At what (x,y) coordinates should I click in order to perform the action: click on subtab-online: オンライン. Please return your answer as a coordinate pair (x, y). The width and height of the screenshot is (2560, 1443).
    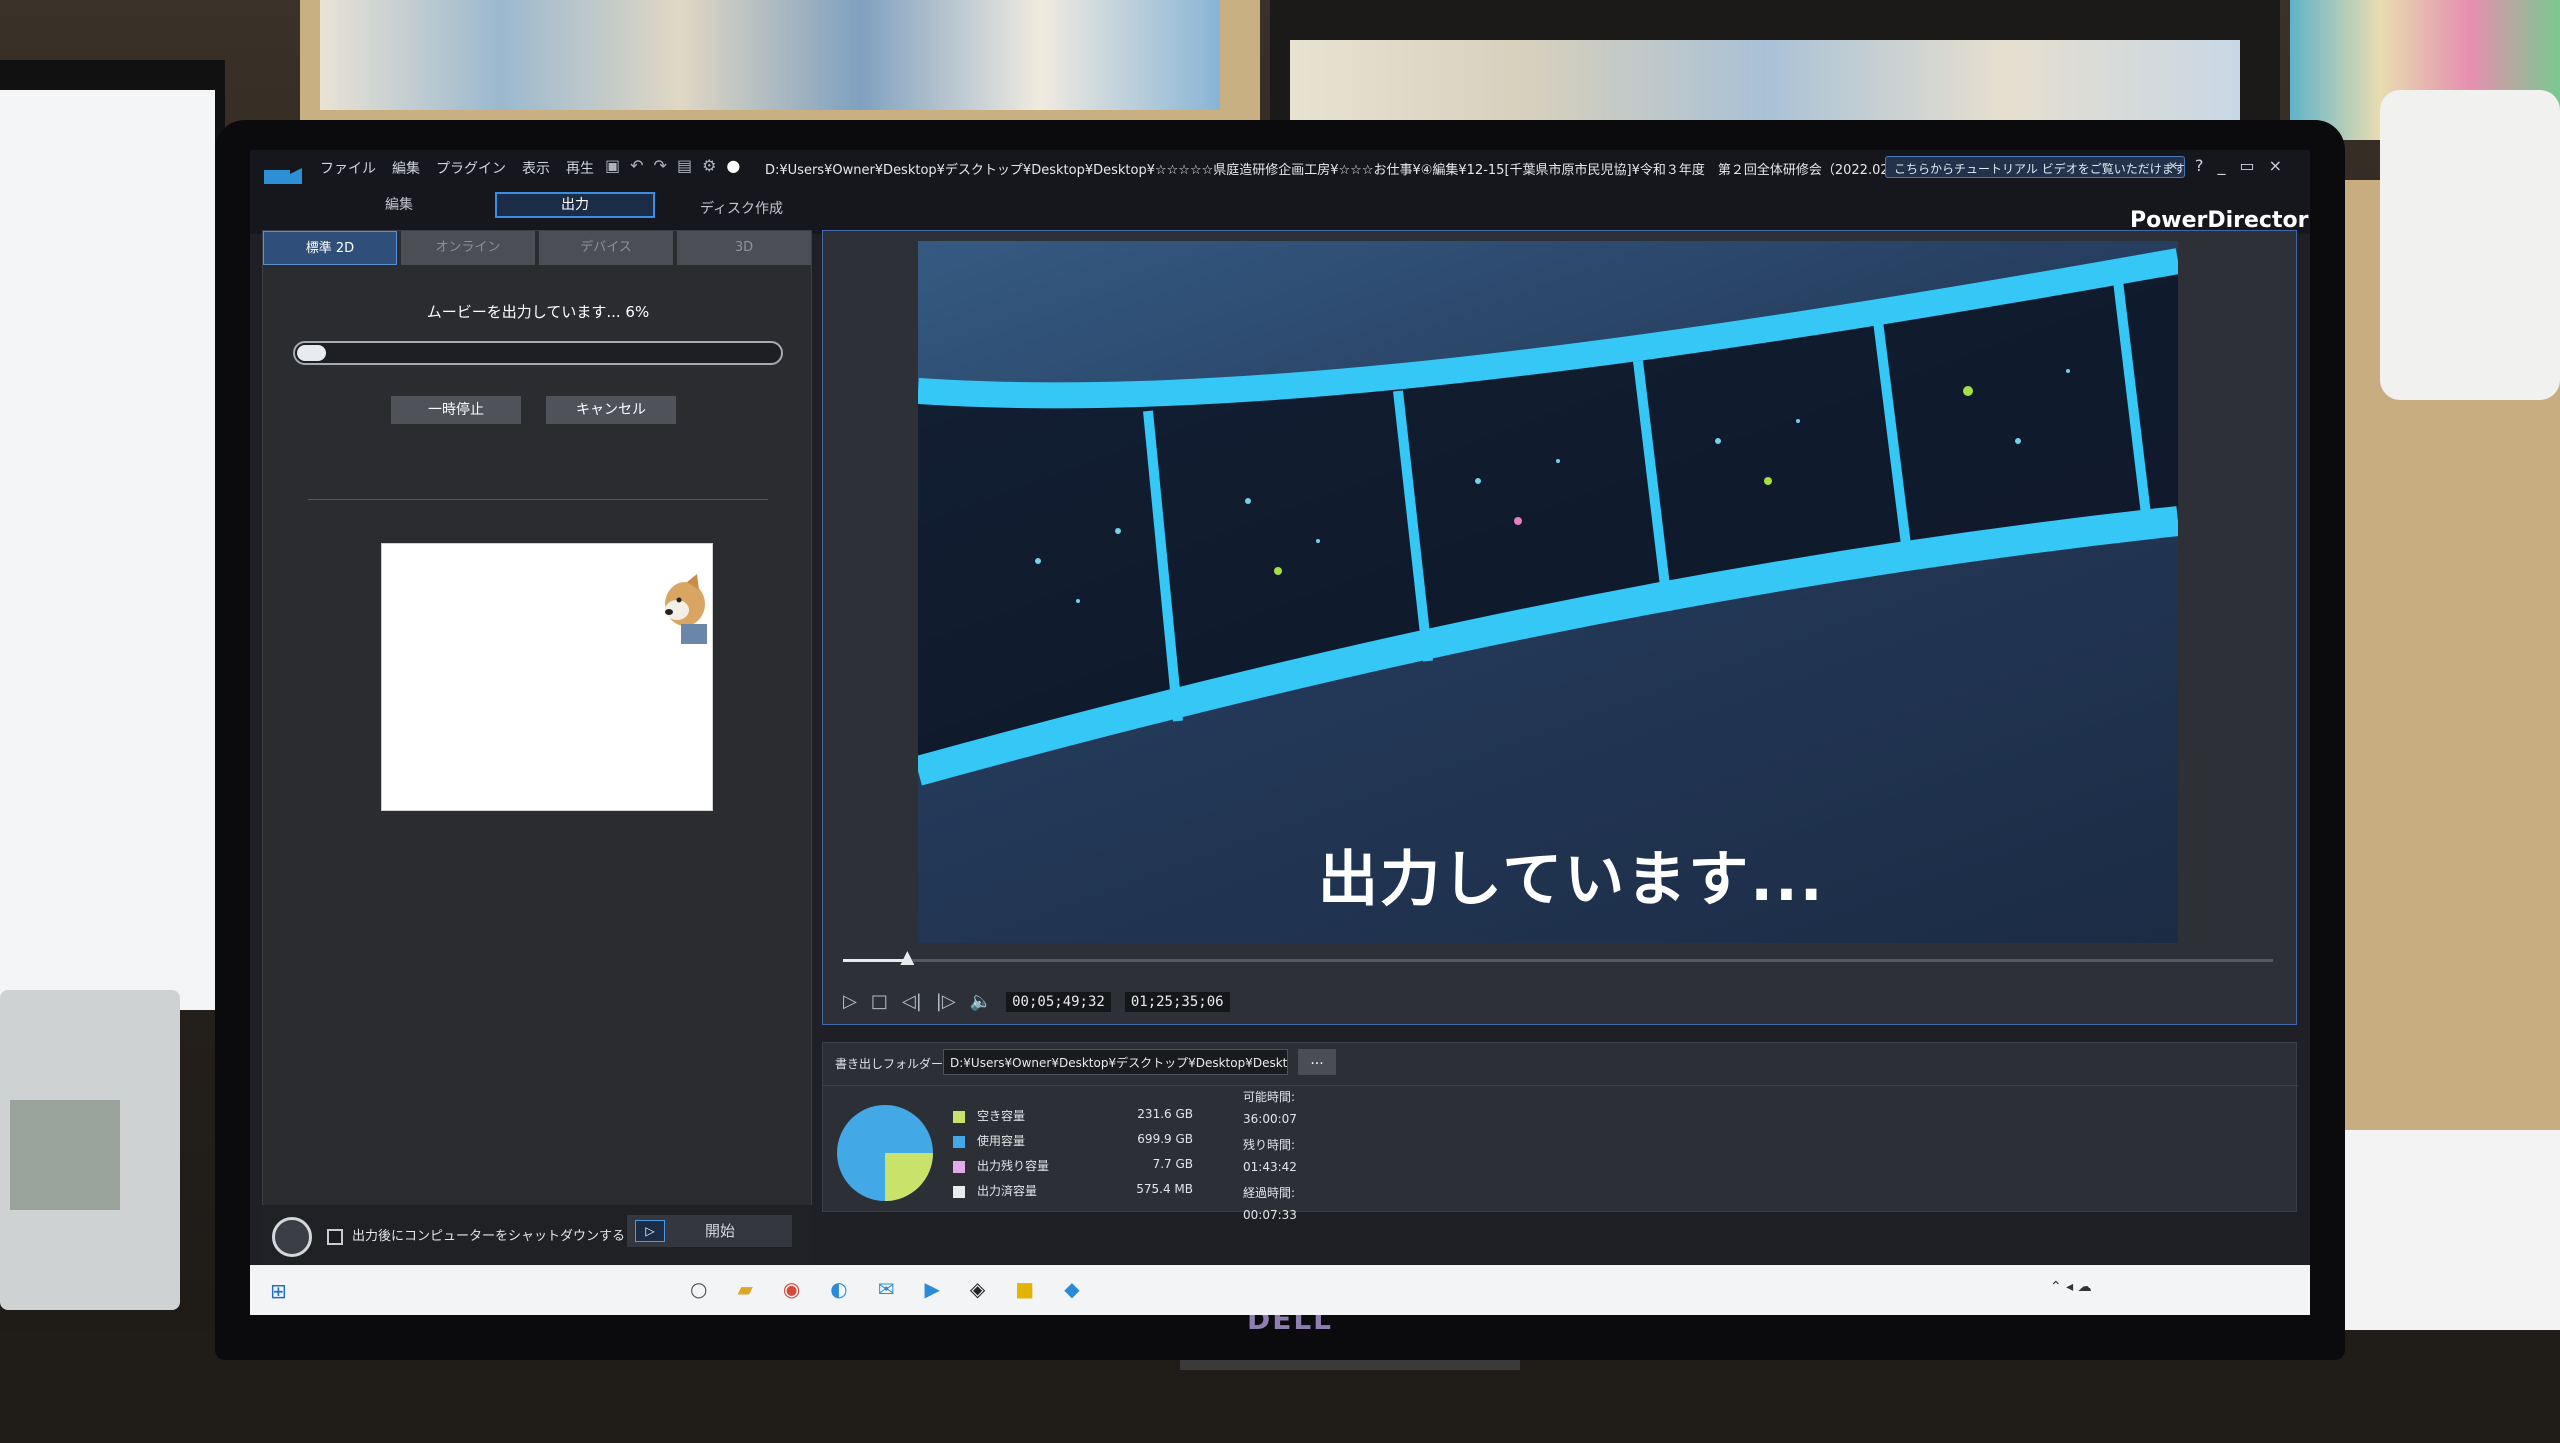
    Looking at the image, I should click on (468, 248).